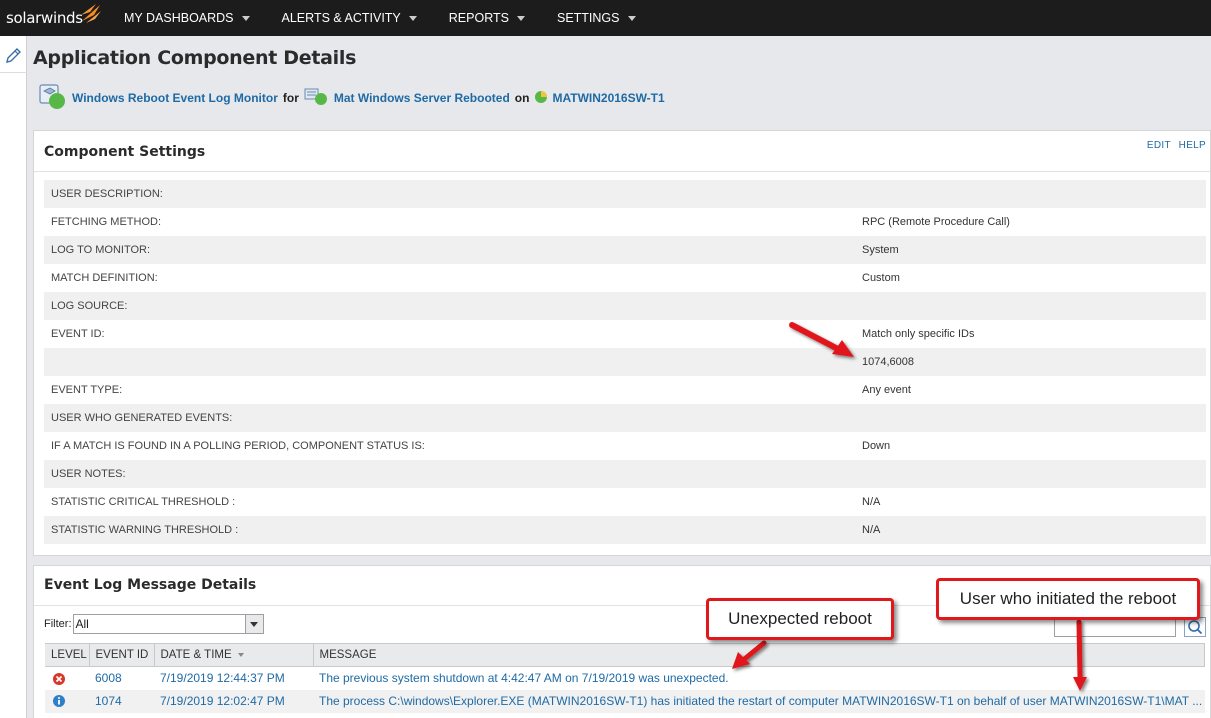  Describe the element at coordinates (175, 98) in the screenshot. I see `component-link: Windows Reboot Event Log Monitor` at that location.